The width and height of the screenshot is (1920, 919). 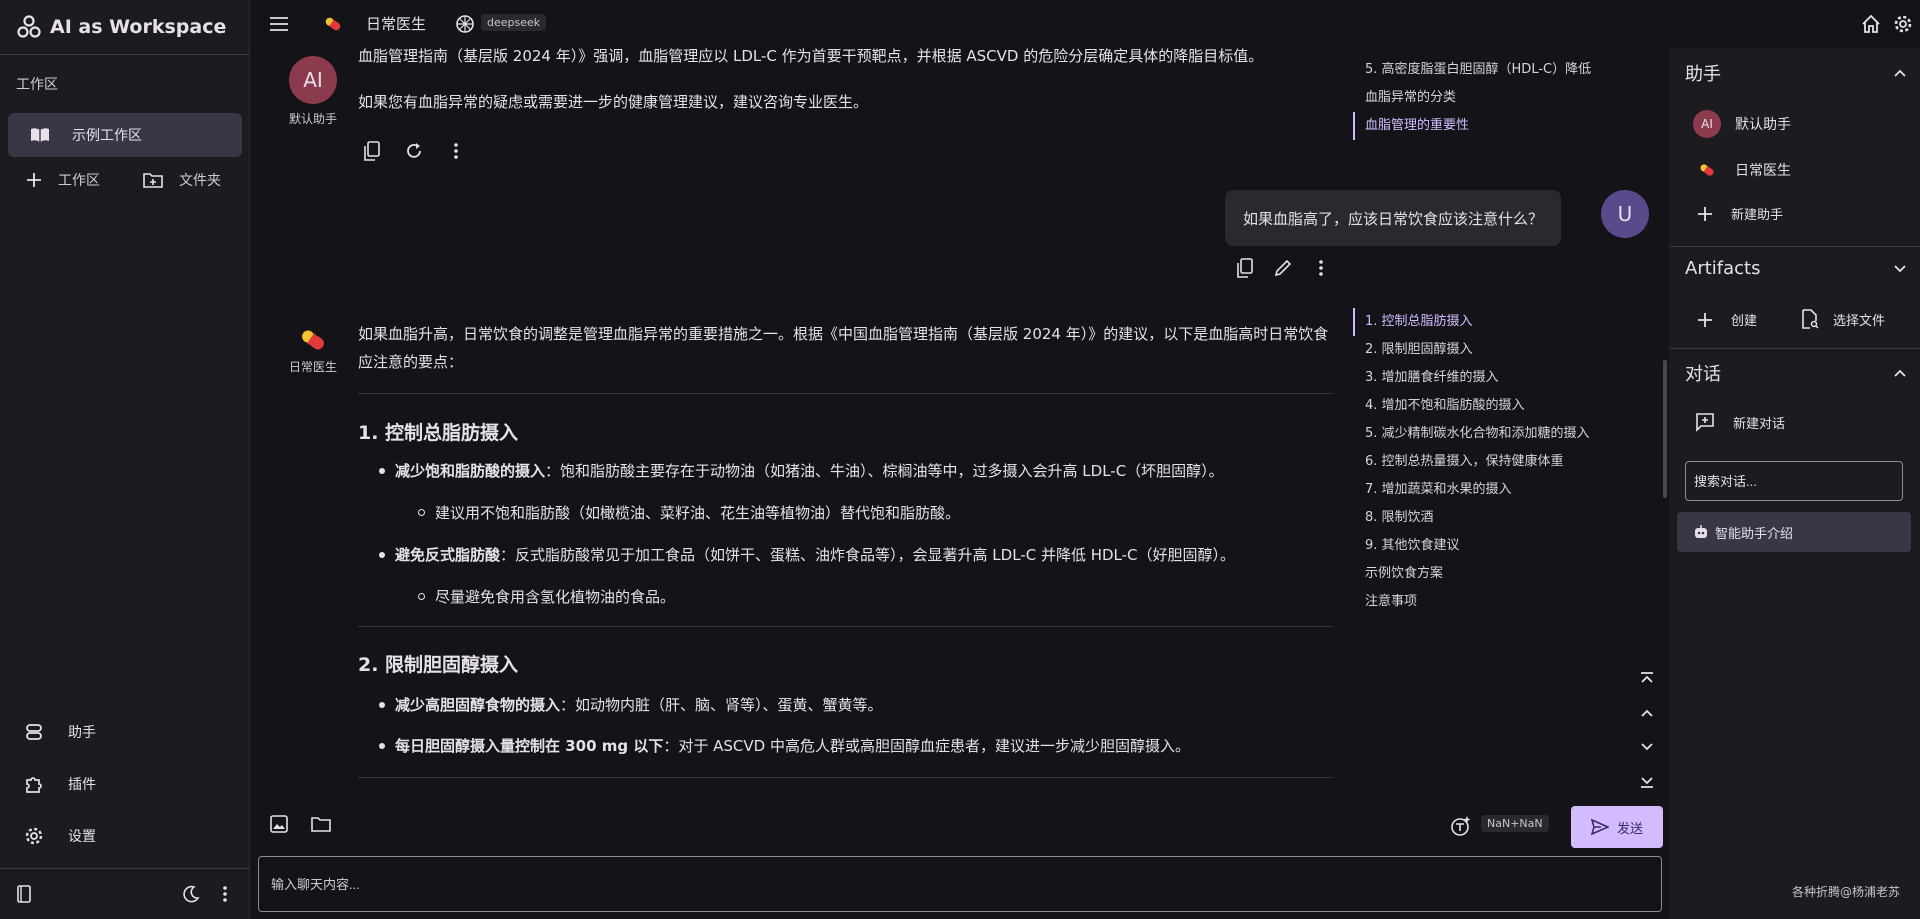 I want to click on avatar-label: 默认助手, so click(x=312, y=119).